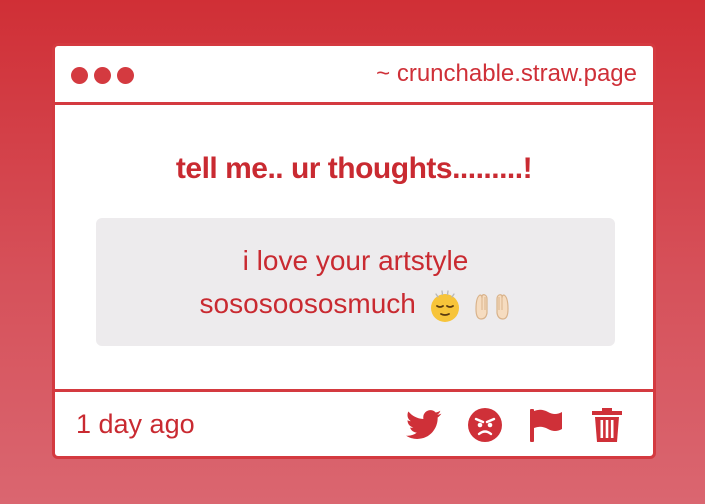  I want to click on action-buttons, so click(503, 425).